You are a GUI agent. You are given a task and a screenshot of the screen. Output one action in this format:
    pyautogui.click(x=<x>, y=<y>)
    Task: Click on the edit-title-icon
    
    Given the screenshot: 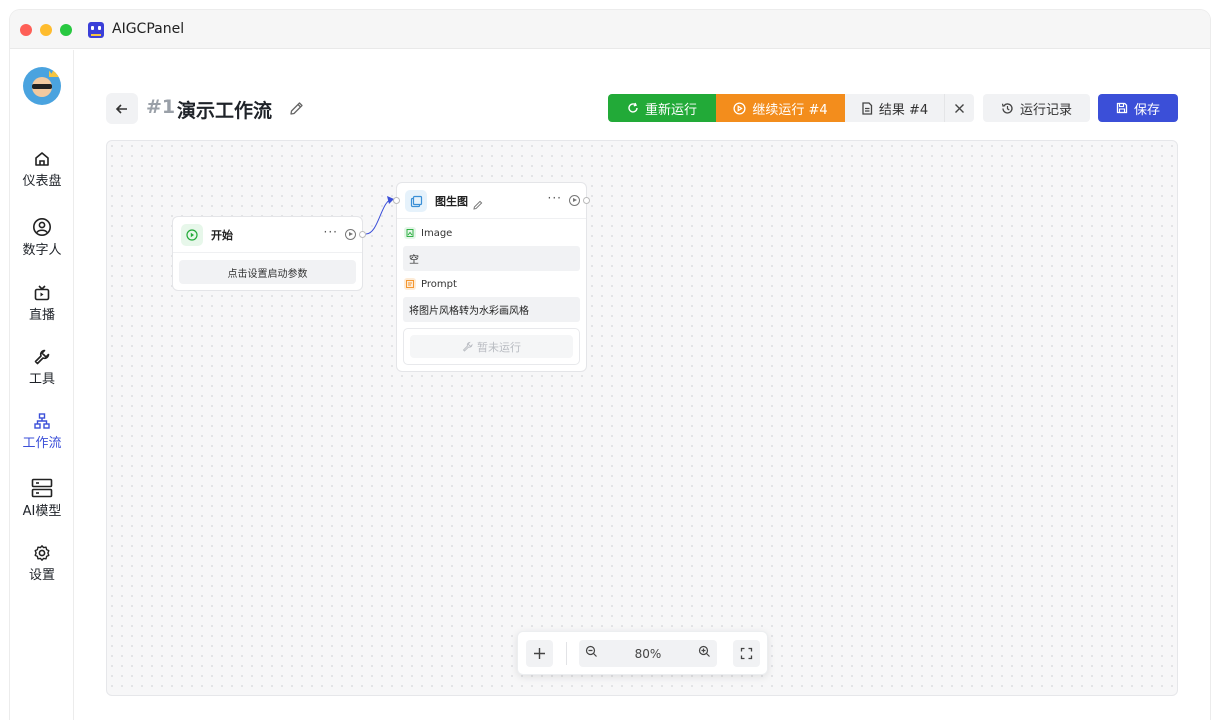 What is the action you would take?
    pyautogui.click(x=296, y=110)
    